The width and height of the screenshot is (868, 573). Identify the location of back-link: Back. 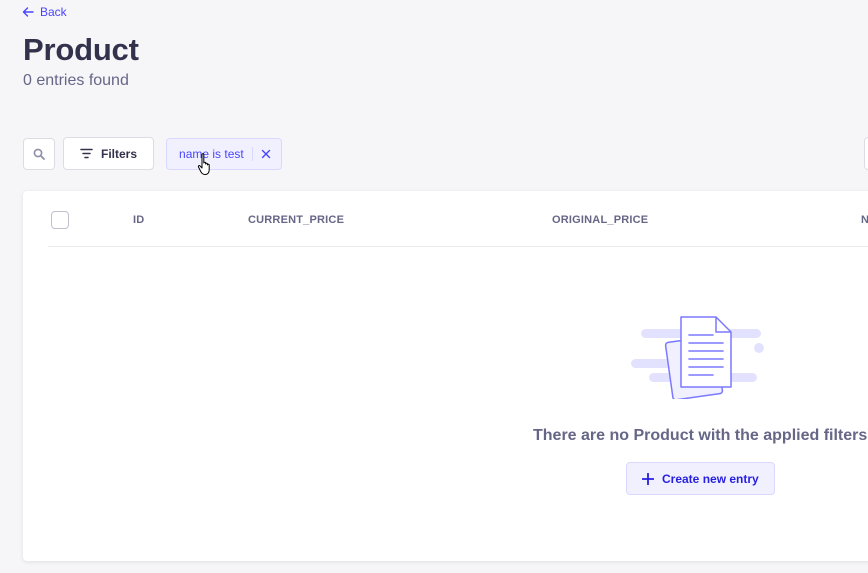
(44, 12).